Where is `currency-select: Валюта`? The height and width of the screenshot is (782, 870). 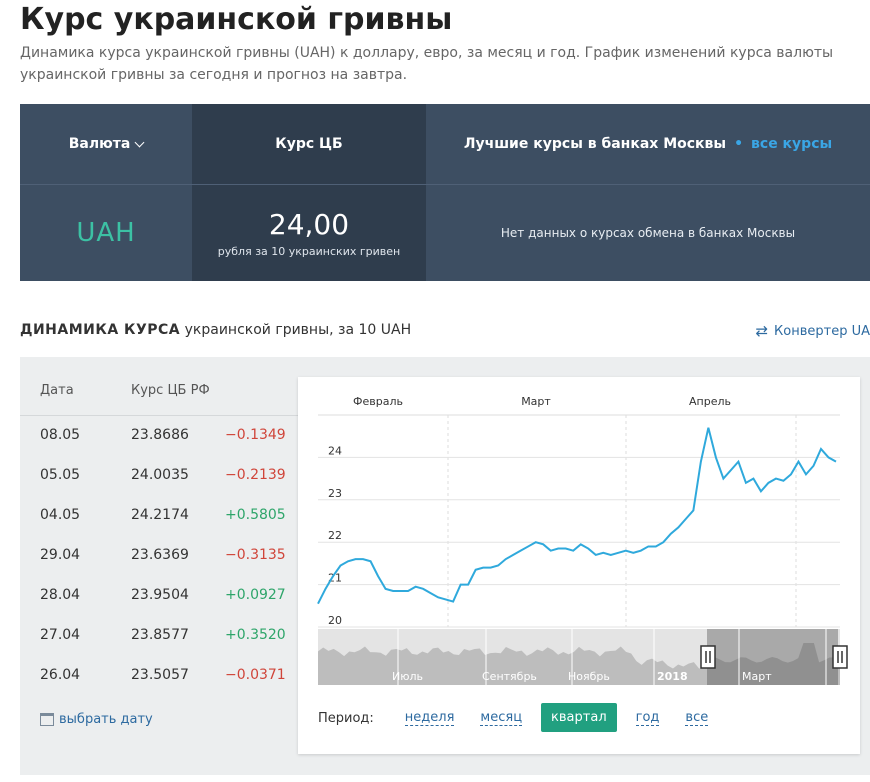
currency-select: Валюта is located at coordinates (106, 144).